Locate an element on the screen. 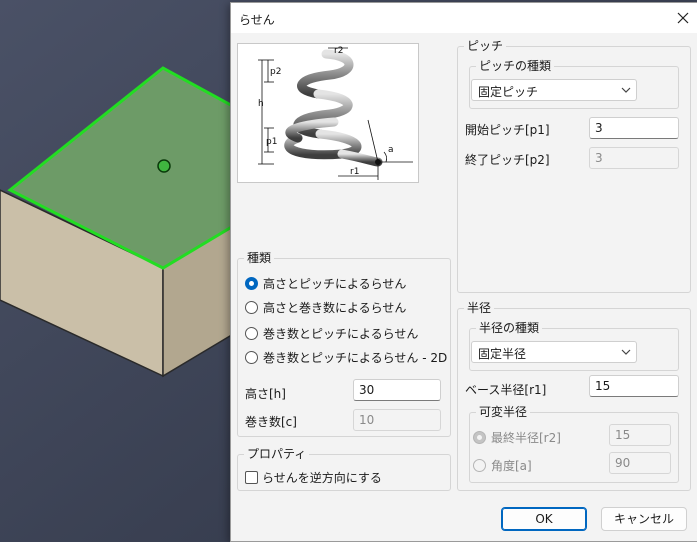 The width and height of the screenshot is (697, 542). final-radius-option: 最終半径[r2] is located at coordinates (517, 437).